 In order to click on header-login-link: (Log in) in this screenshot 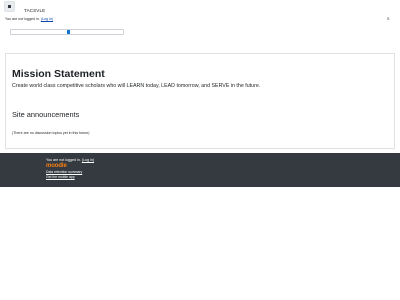, I will do `click(47, 19)`.